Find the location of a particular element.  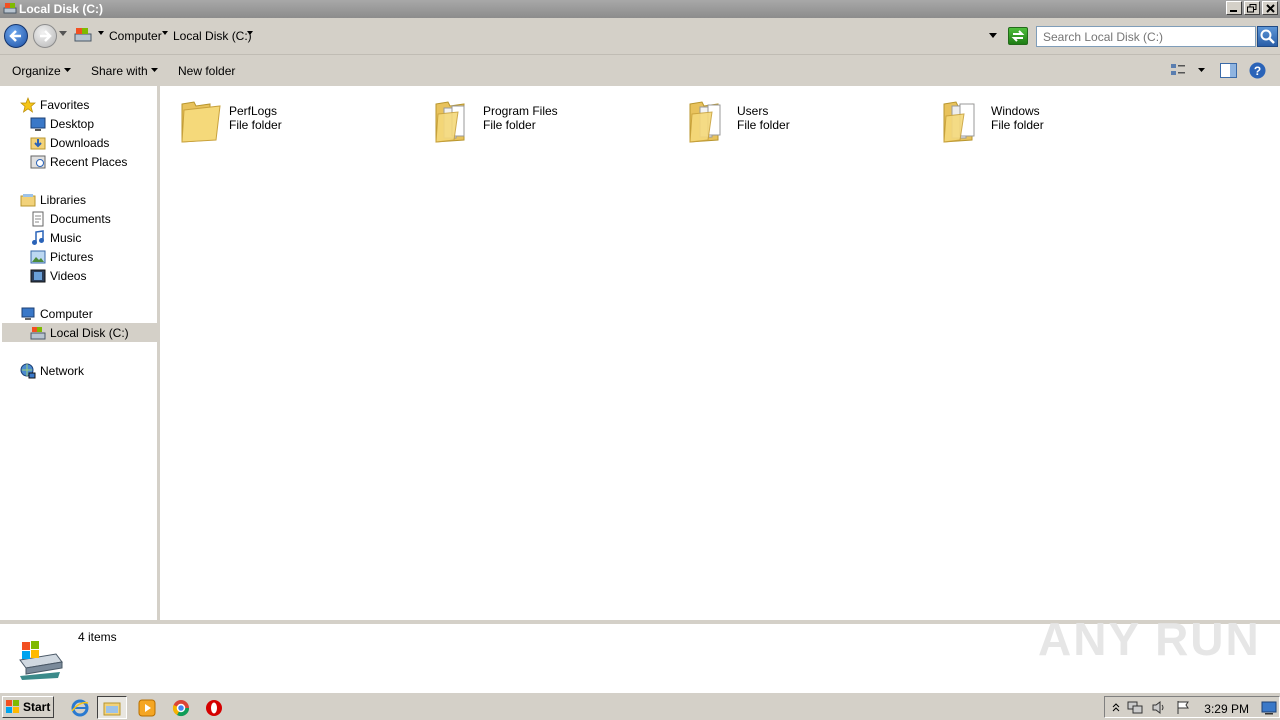

clock: 3:29 PM is located at coordinates (1226, 709).